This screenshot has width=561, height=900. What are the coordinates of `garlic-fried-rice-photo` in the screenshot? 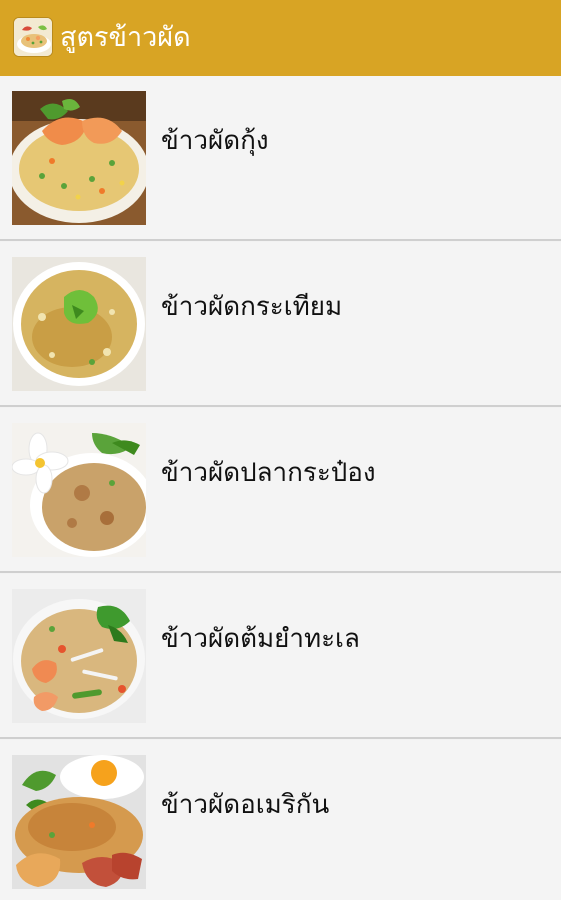 It's located at (79, 324).